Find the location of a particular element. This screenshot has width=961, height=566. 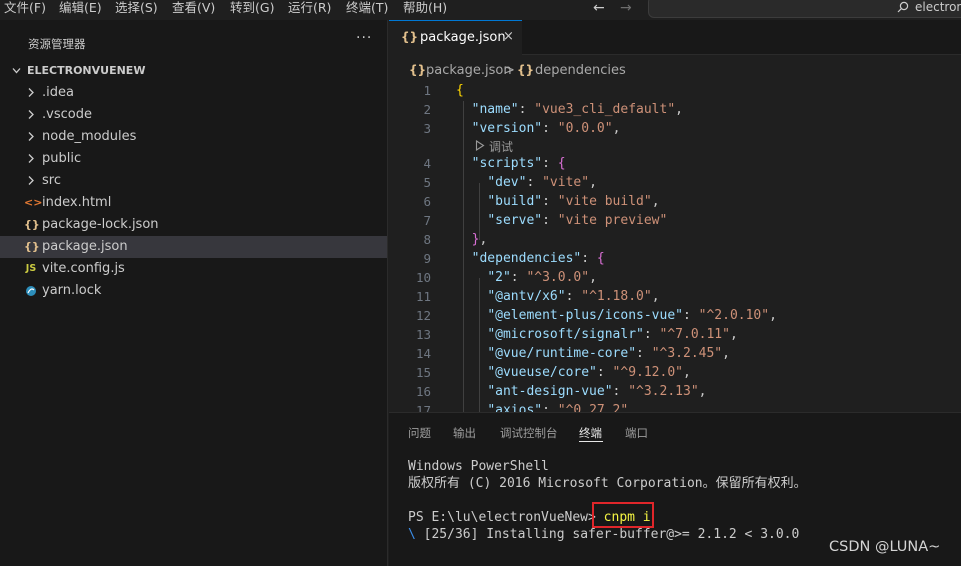

line-number: 2 is located at coordinates (427, 109).